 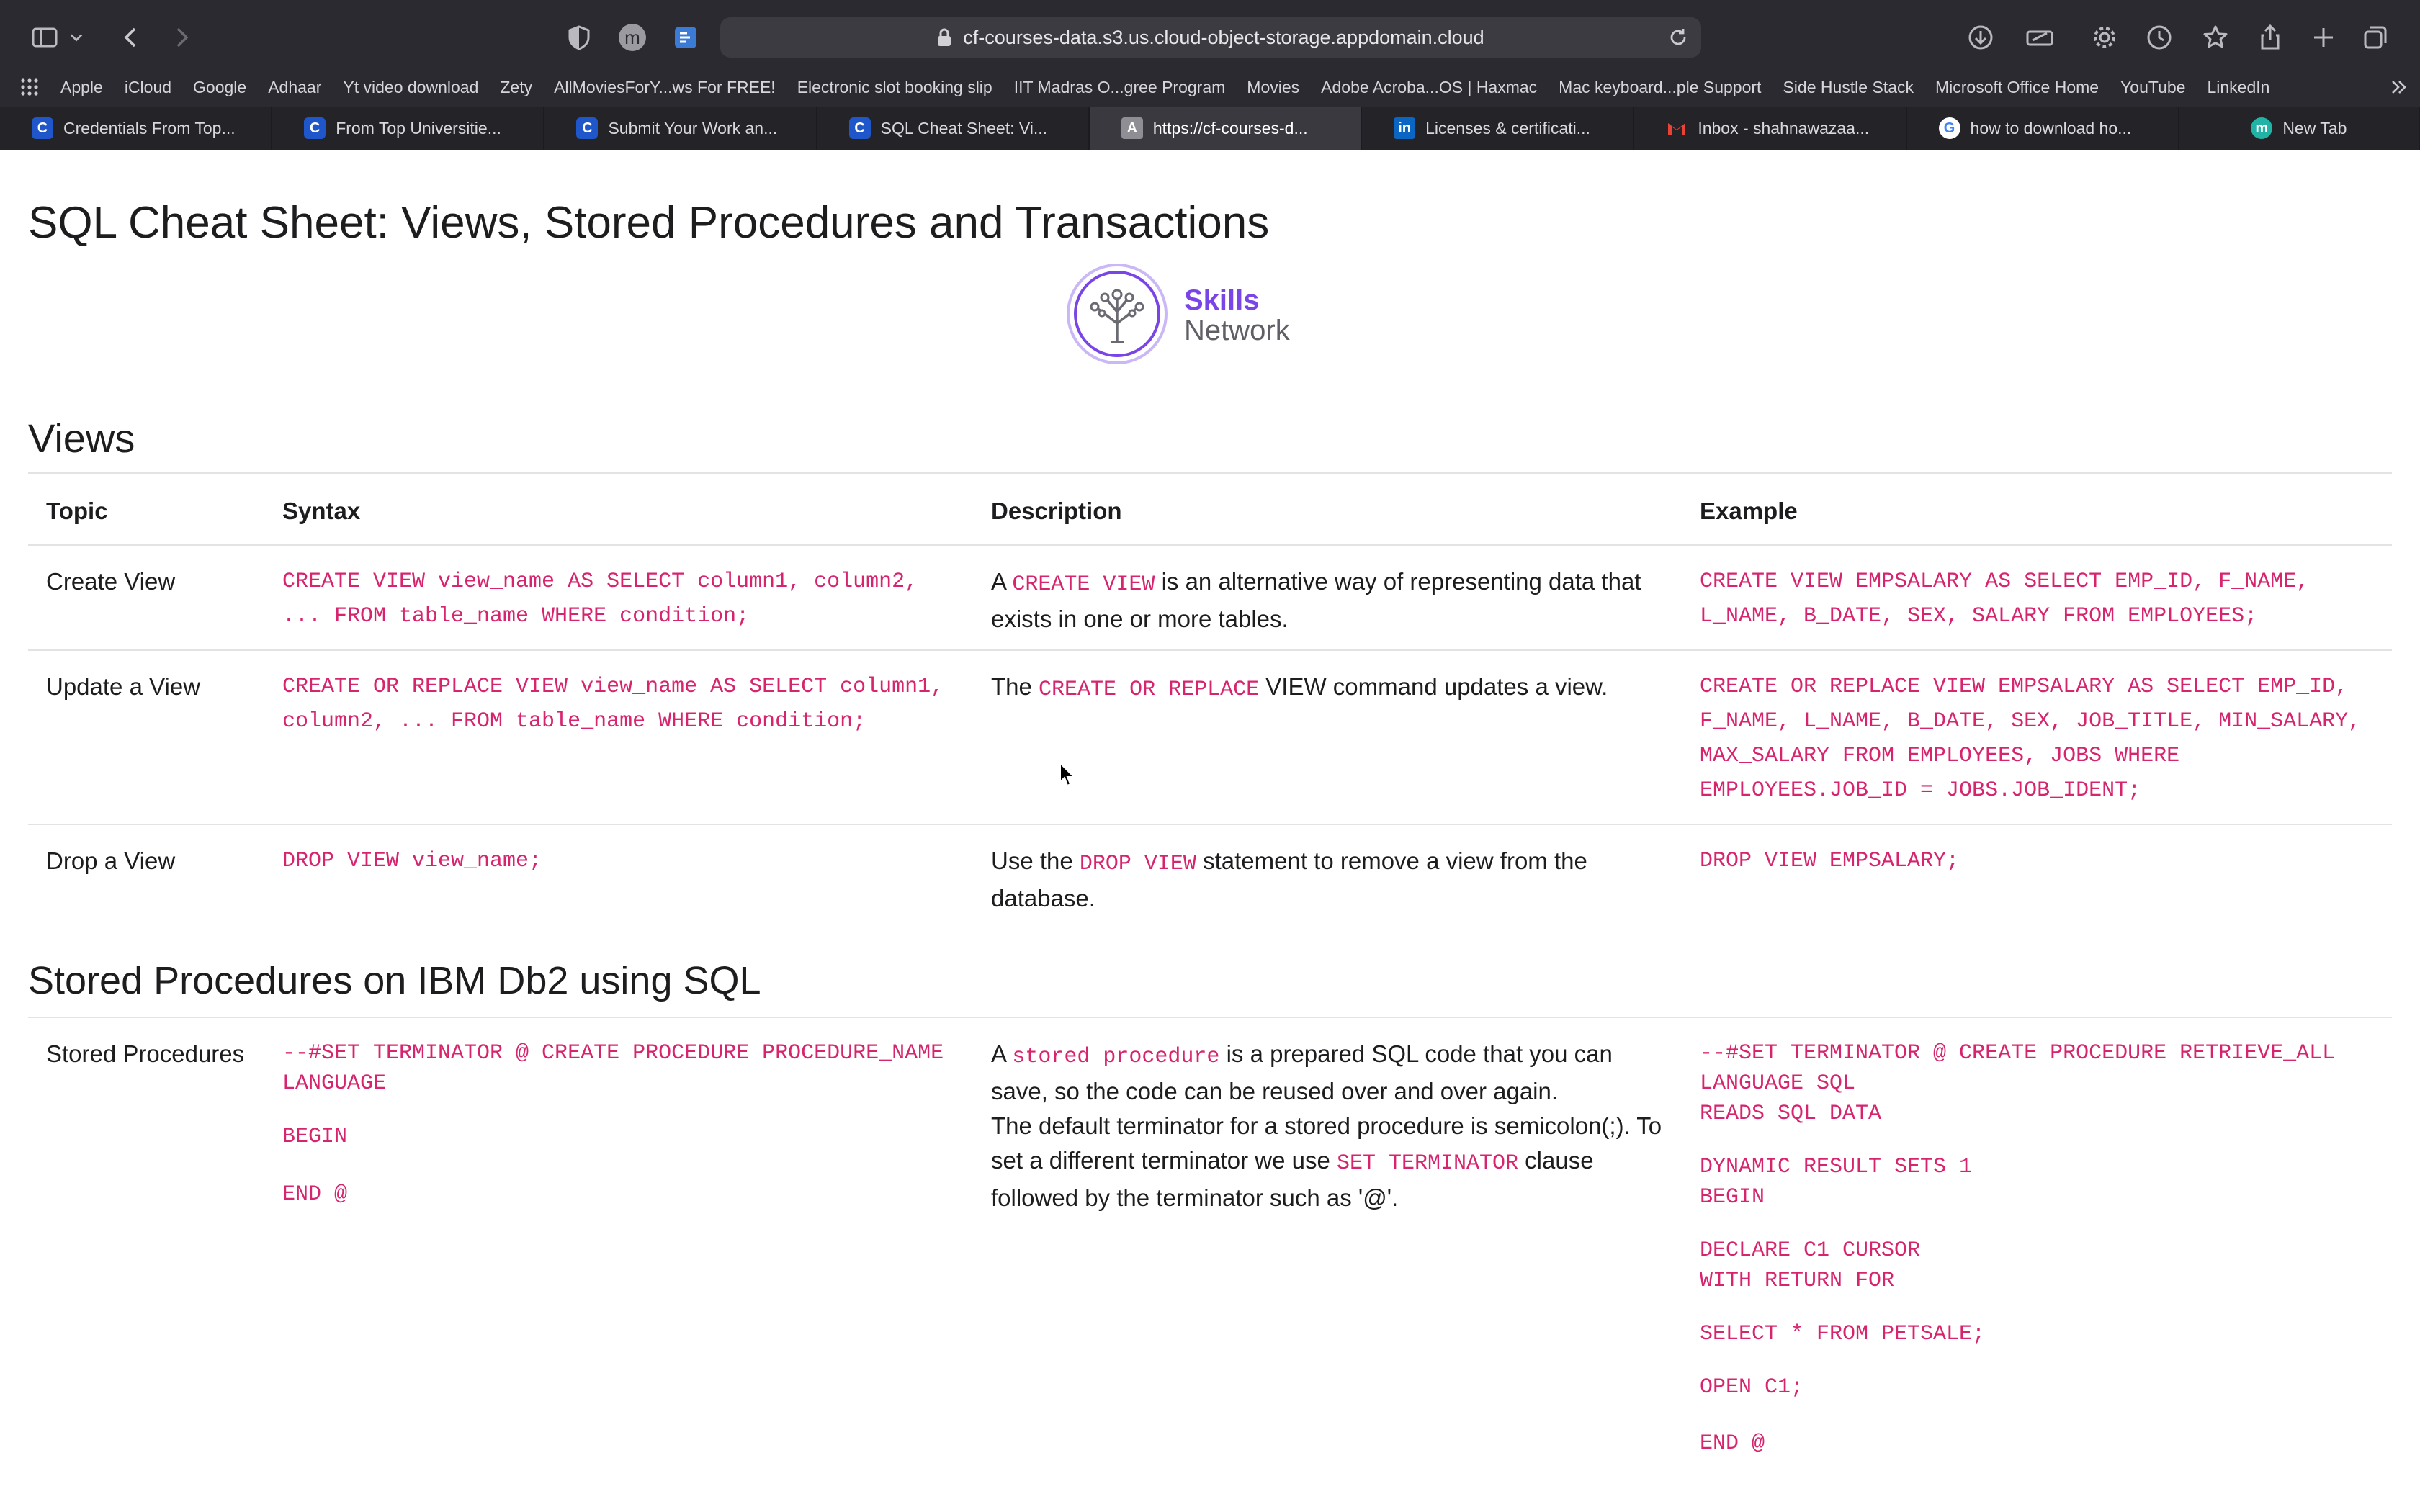 What do you see at coordinates (1002, 581) in the screenshot?
I see `description-text: A` at bounding box center [1002, 581].